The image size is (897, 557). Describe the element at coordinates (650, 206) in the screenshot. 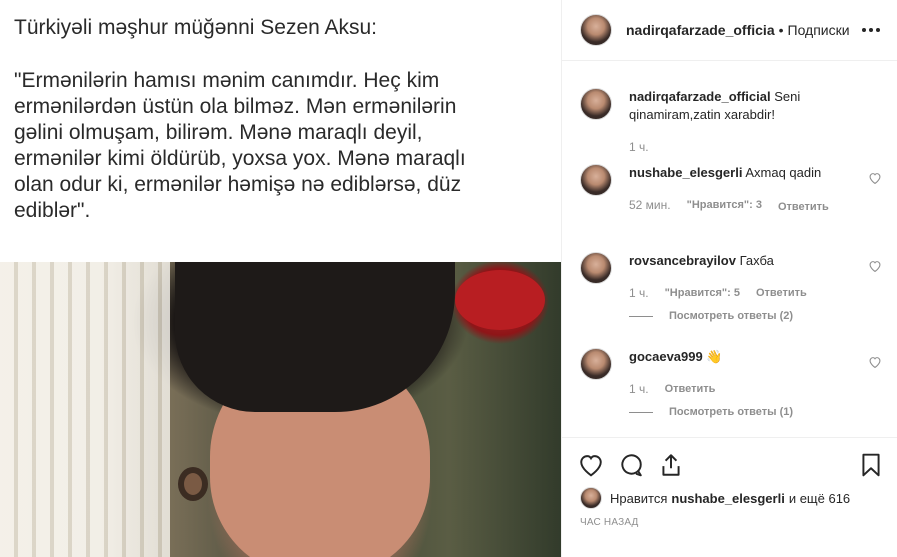

I see `comment-time: 52 мин.` at that location.